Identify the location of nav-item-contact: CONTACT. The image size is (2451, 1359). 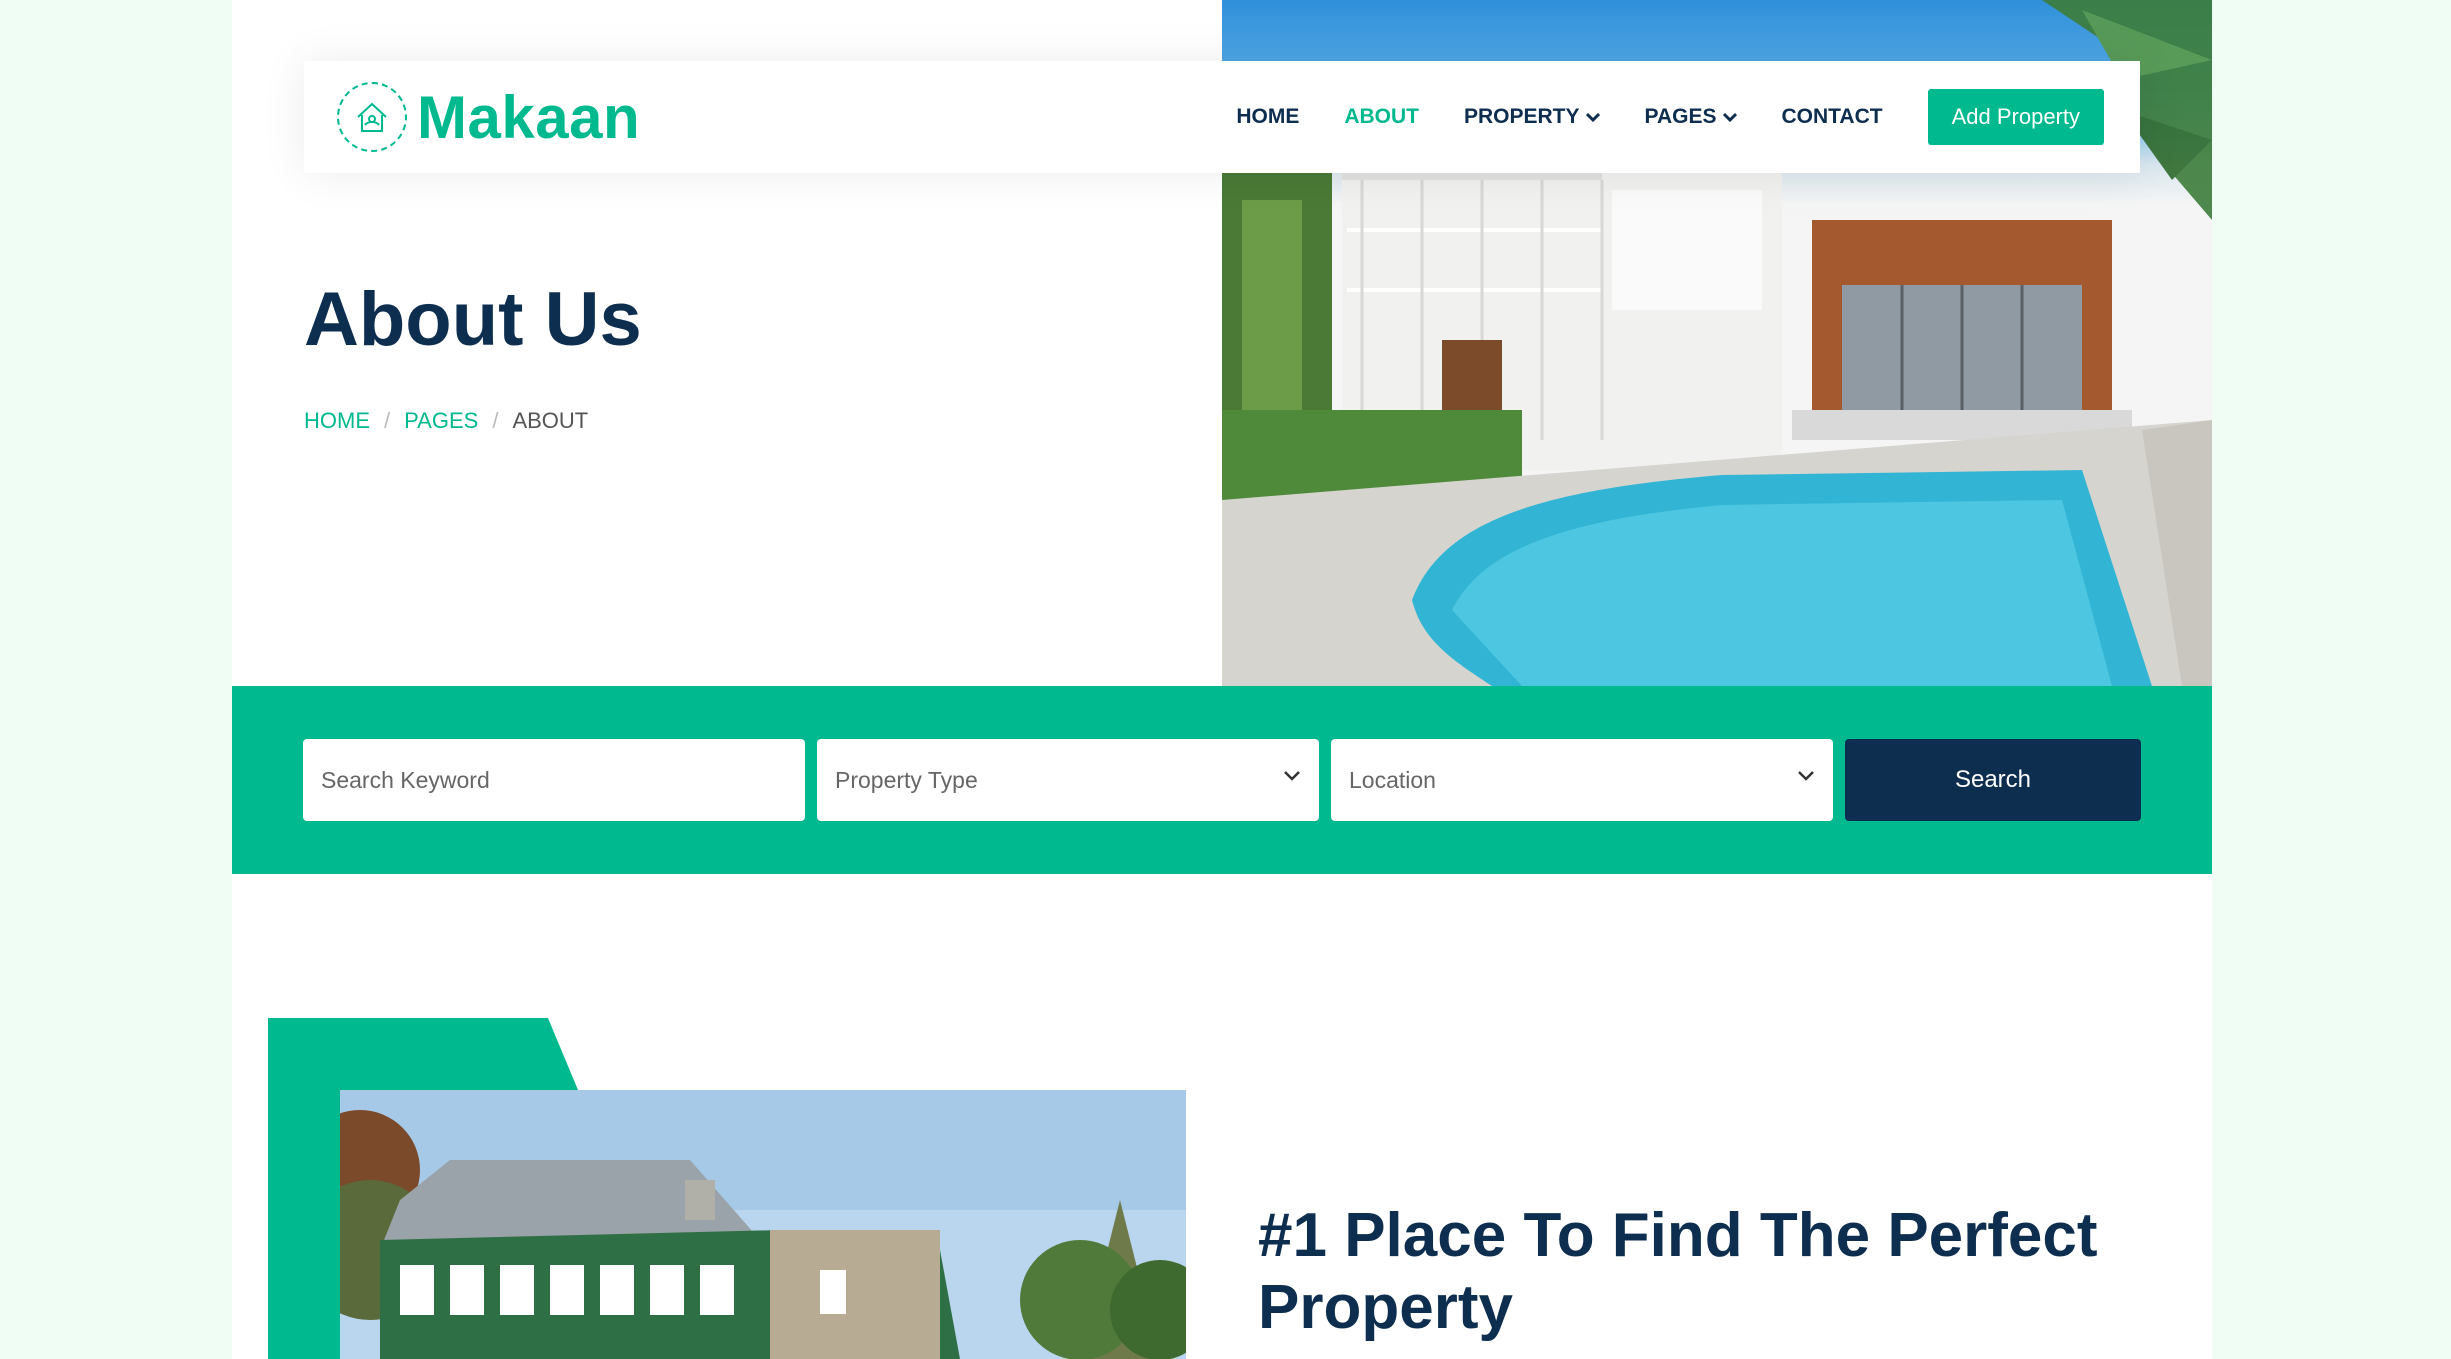
(1832, 117).